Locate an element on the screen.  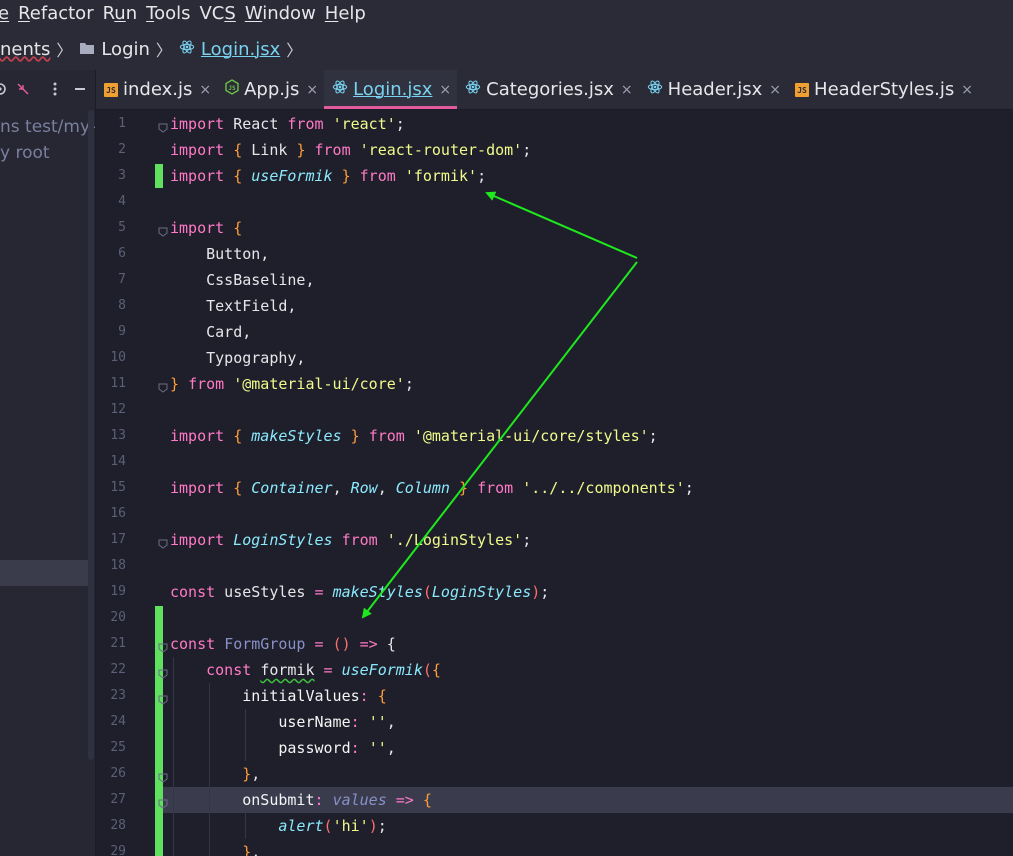
tab-categories-jsx: Categories.jsx × is located at coordinates (548, 89).